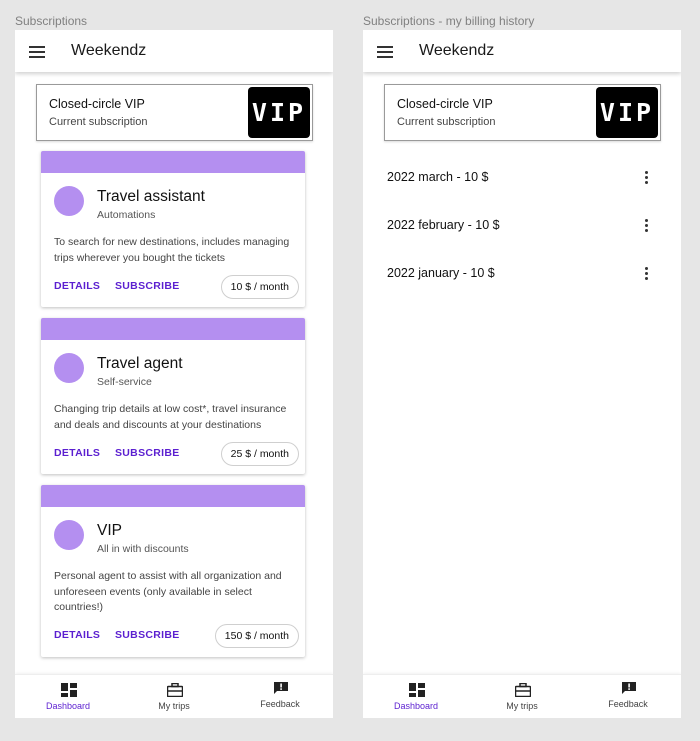 The image size is (700, 741). I want to click on billing-history-row: 2022 january - 10 $, so click(522, 274).